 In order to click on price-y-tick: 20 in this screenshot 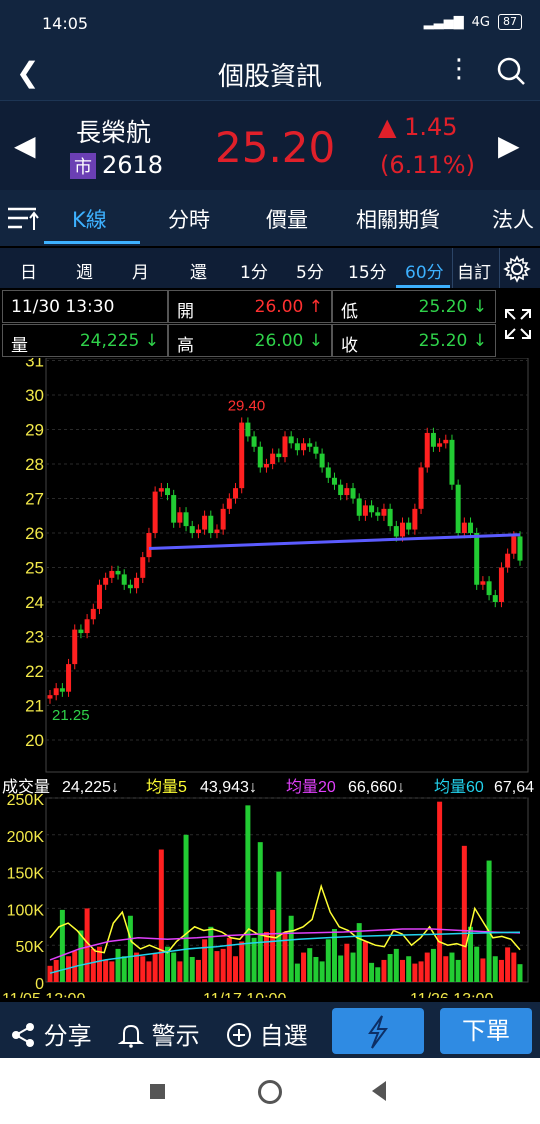, I will do `click(34, 740)`.